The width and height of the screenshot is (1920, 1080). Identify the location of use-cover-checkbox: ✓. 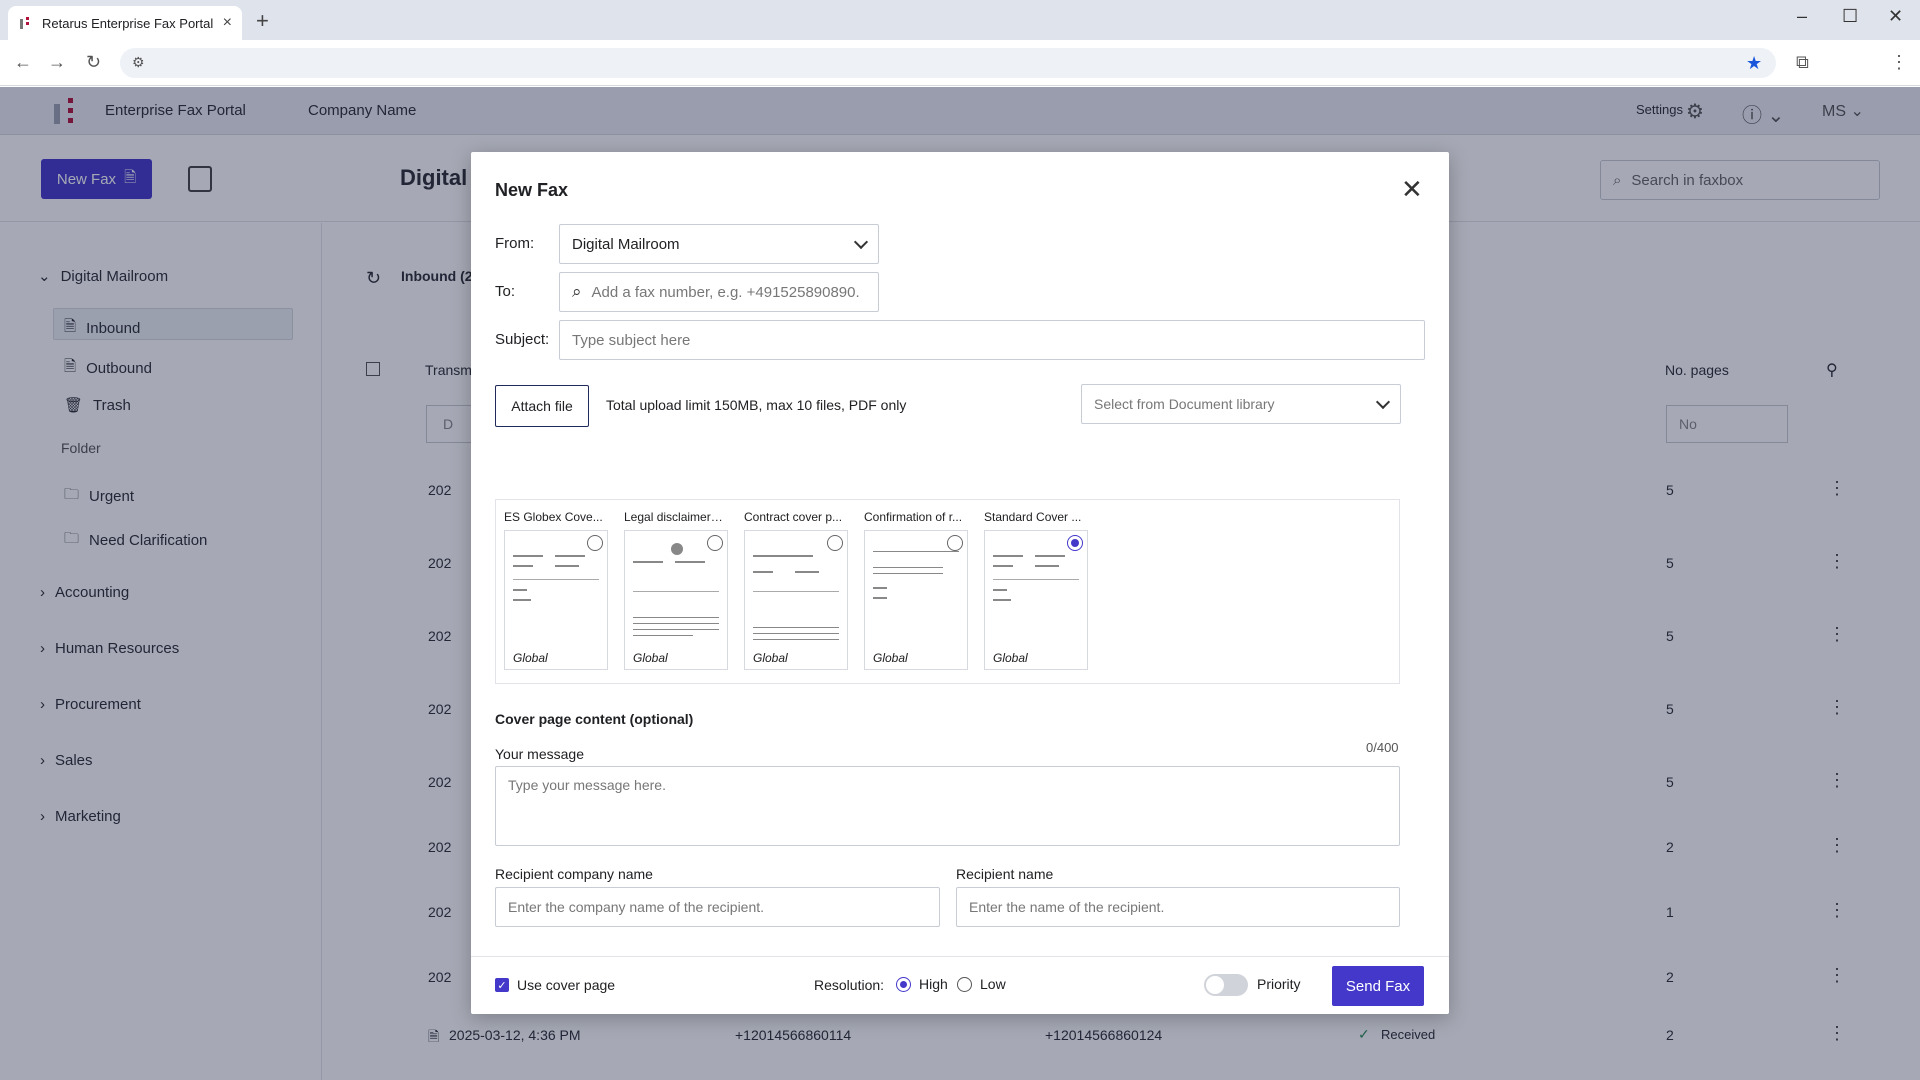
(502, 985).